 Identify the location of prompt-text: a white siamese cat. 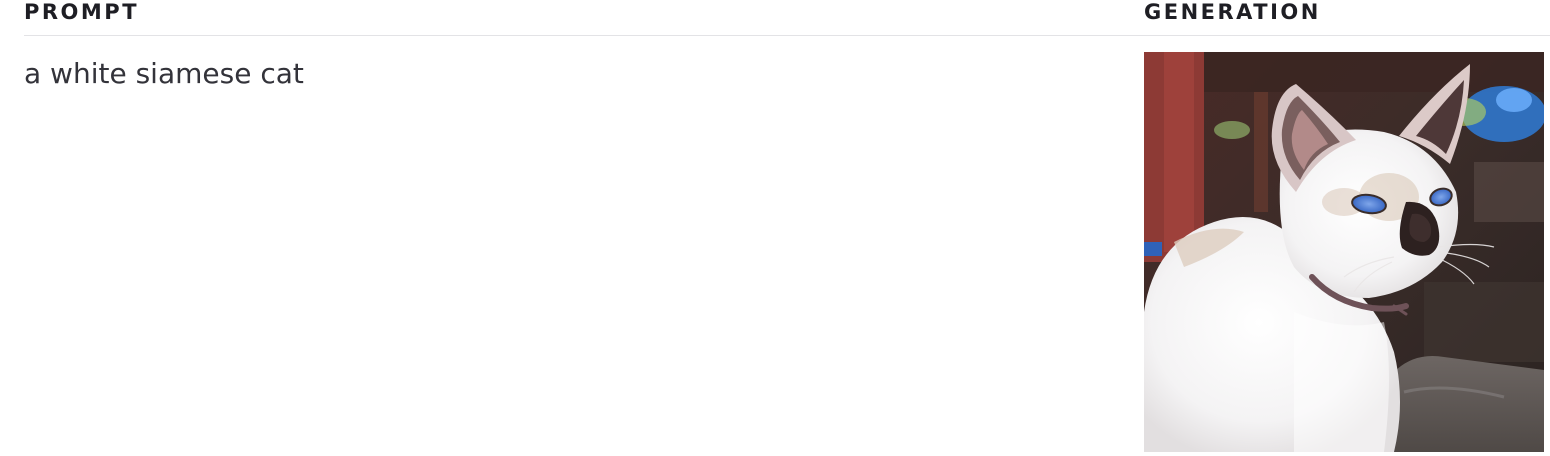
(164, 73).